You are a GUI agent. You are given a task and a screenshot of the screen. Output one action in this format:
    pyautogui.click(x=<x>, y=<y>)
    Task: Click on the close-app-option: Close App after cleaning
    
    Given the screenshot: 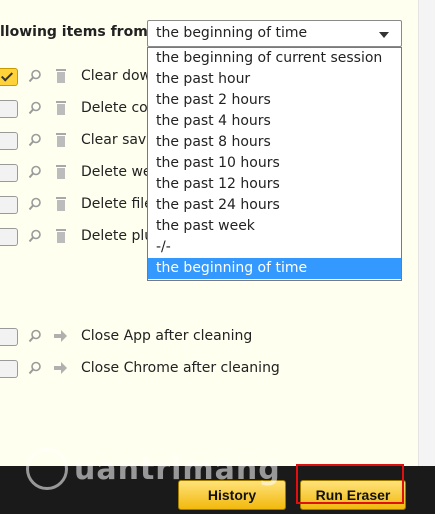 What is the action you would take?
    pyautogui.click(x=150, y=338)
    